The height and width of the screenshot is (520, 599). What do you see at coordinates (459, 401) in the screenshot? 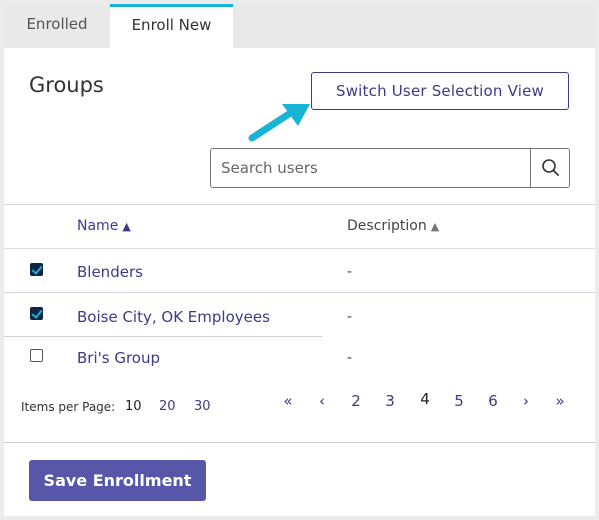
I see `page-5-button: 5` at bounding box center [459, 401].